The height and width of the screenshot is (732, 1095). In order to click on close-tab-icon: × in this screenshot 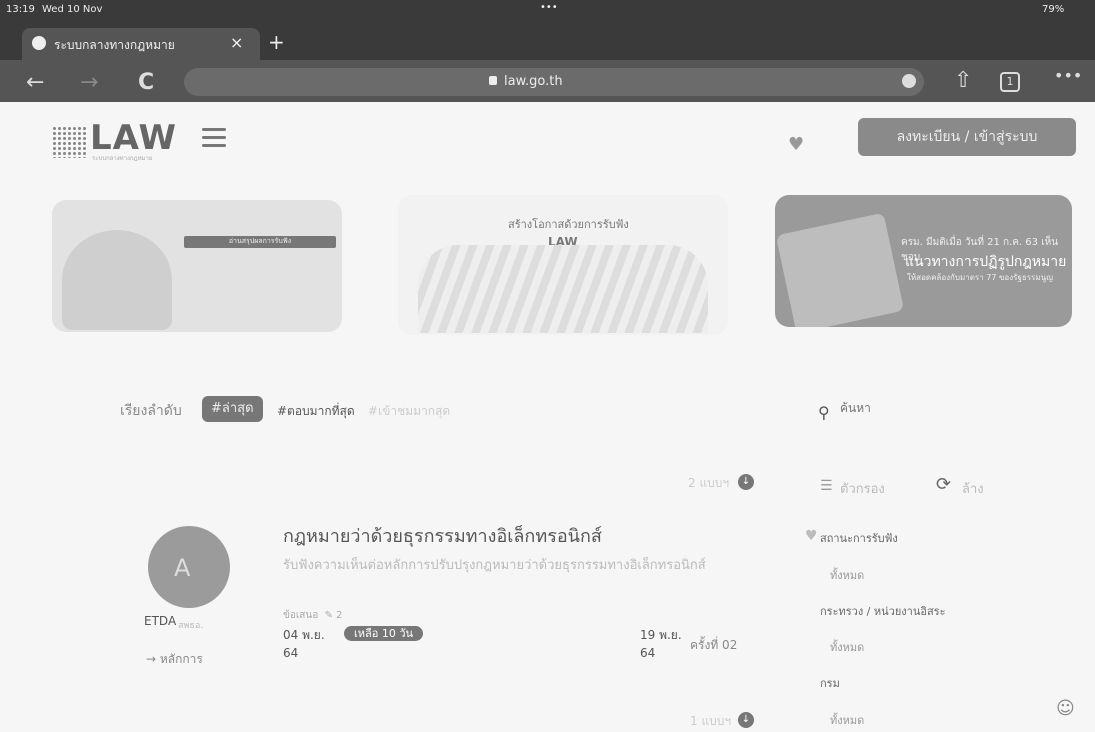, I will do `click(236, 42)`.